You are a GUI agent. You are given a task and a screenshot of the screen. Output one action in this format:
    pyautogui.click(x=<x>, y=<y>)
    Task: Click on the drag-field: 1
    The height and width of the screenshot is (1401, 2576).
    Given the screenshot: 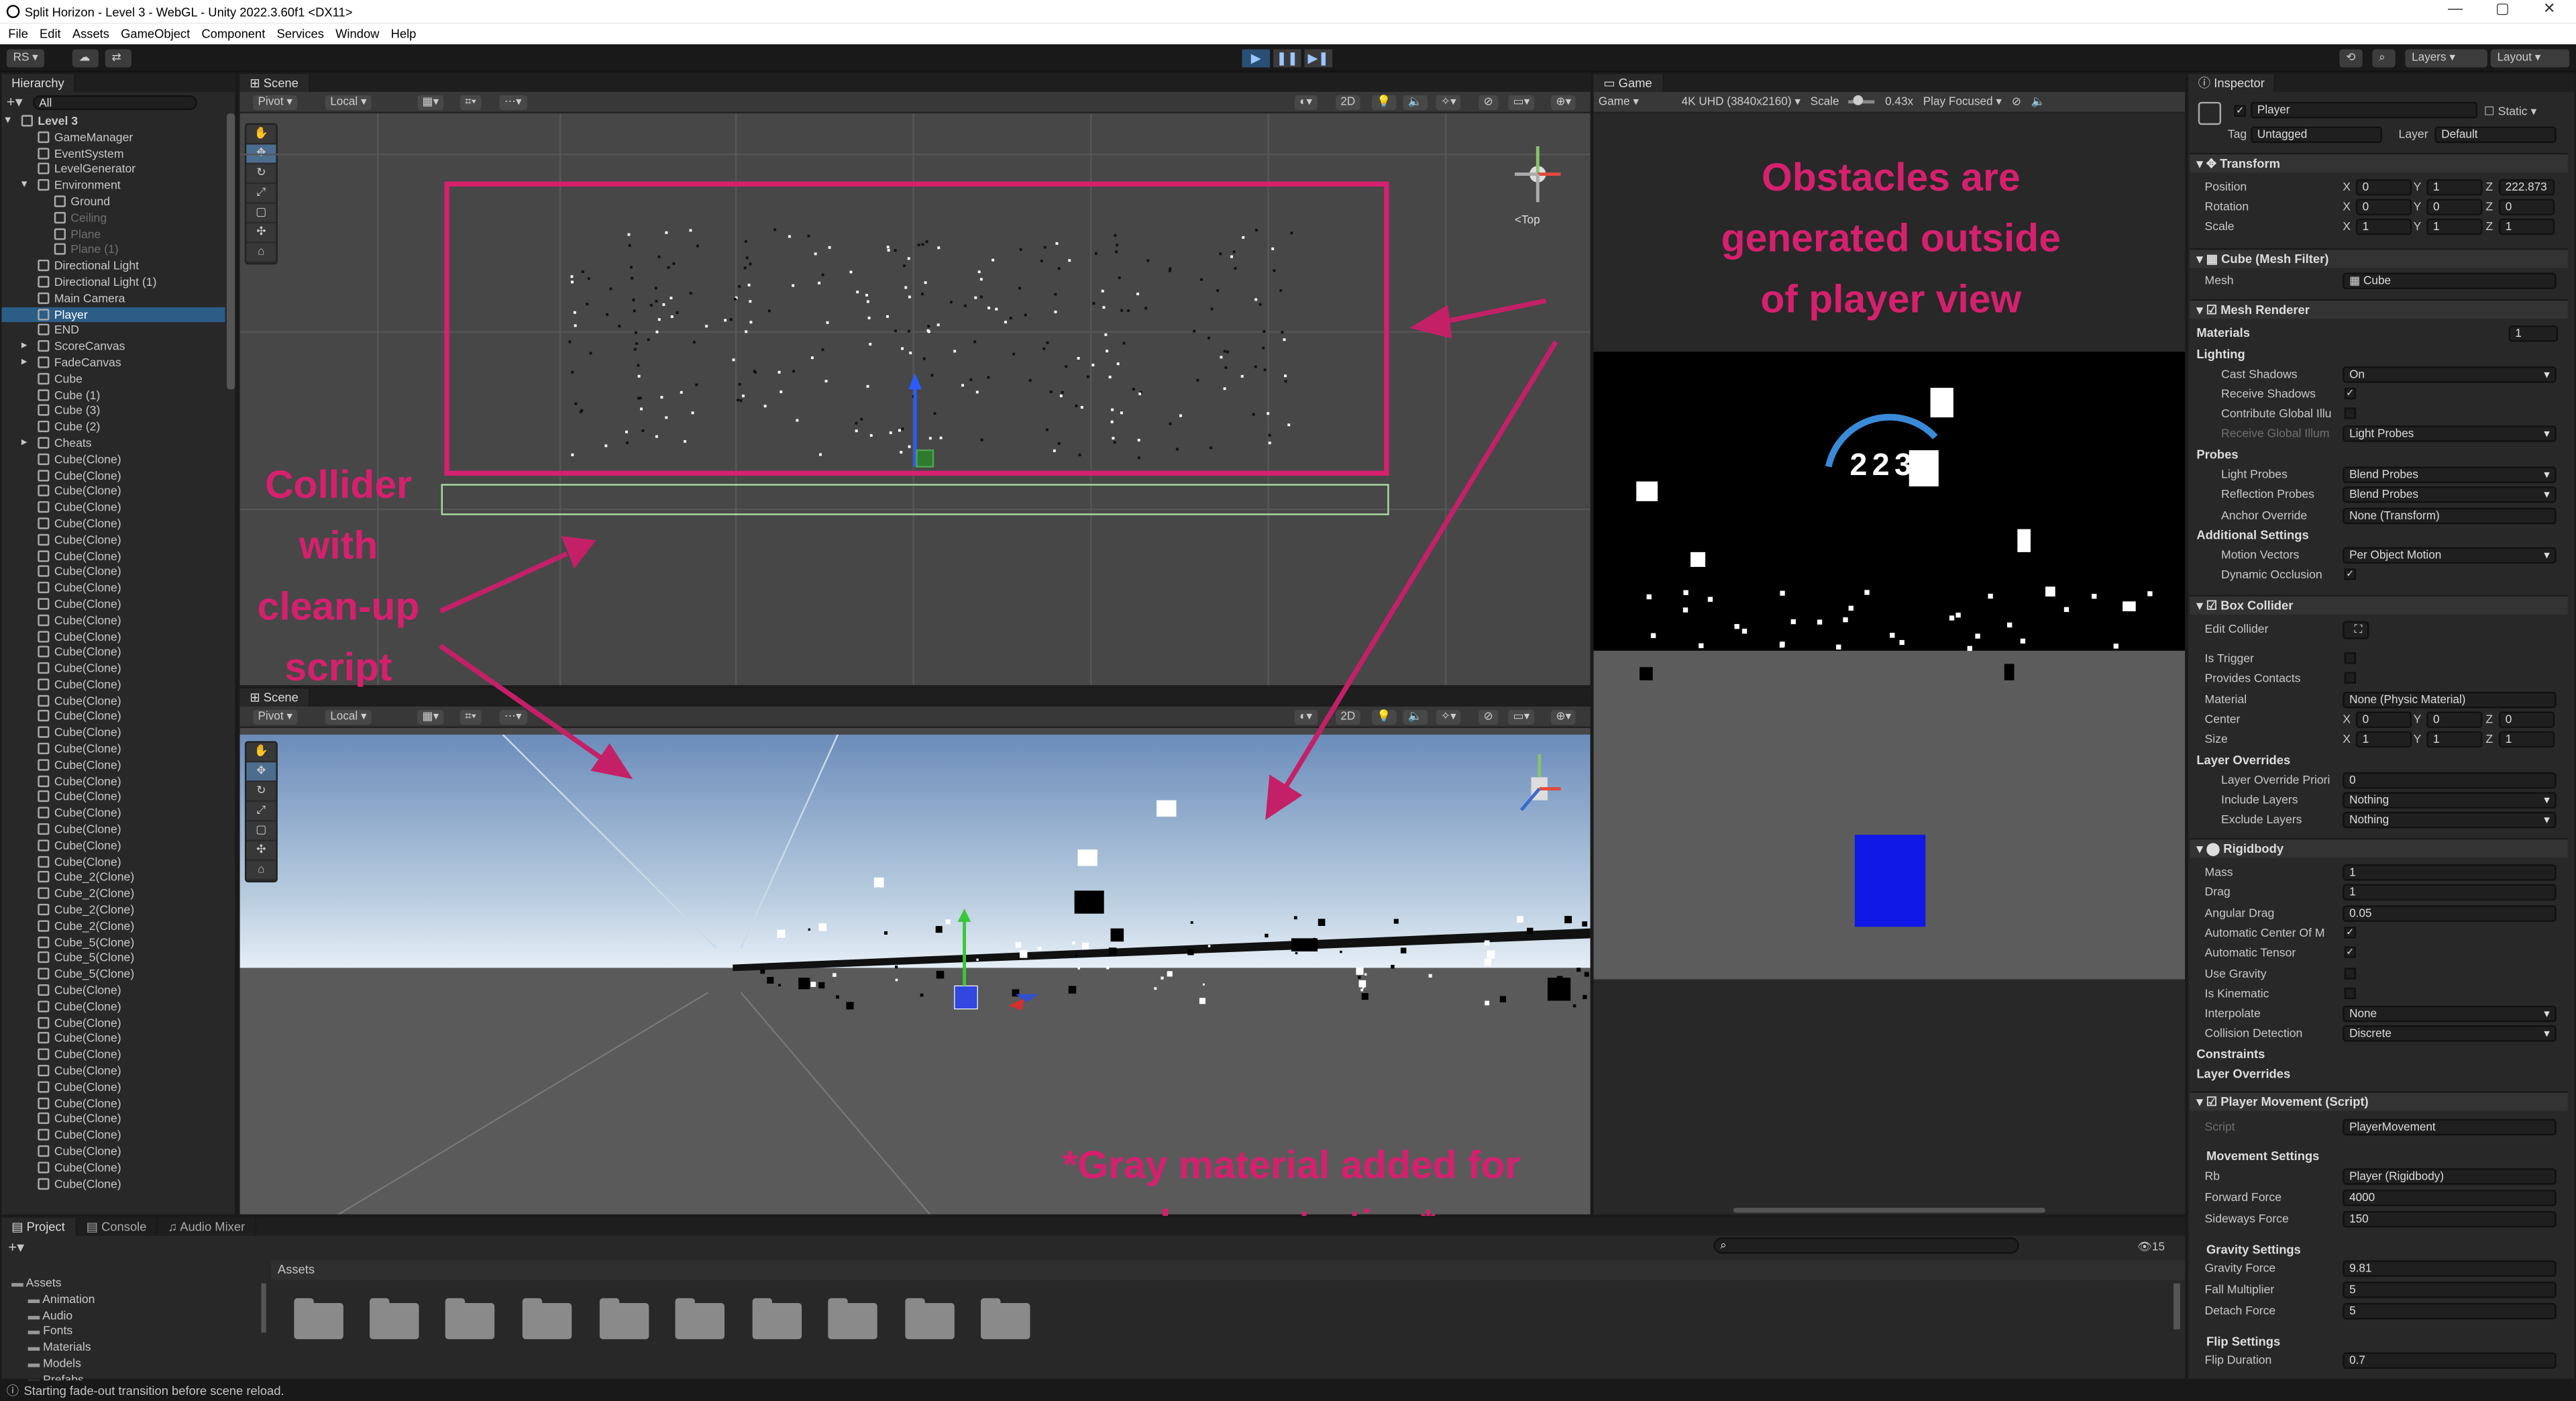 What is the action you would take?
    pyautogui.click(x=2450, y=892)
    